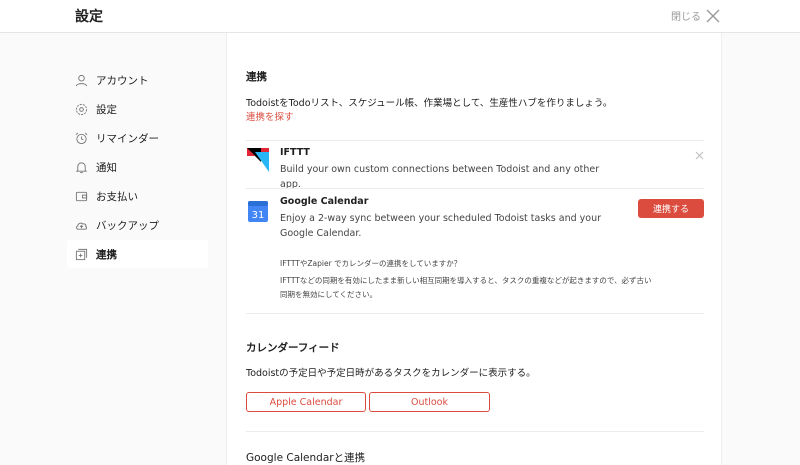 Image resolution: width=800 pixels, height=465 pixels. I want to click on sidebar-item-label: アカウント, so click(122, 80).